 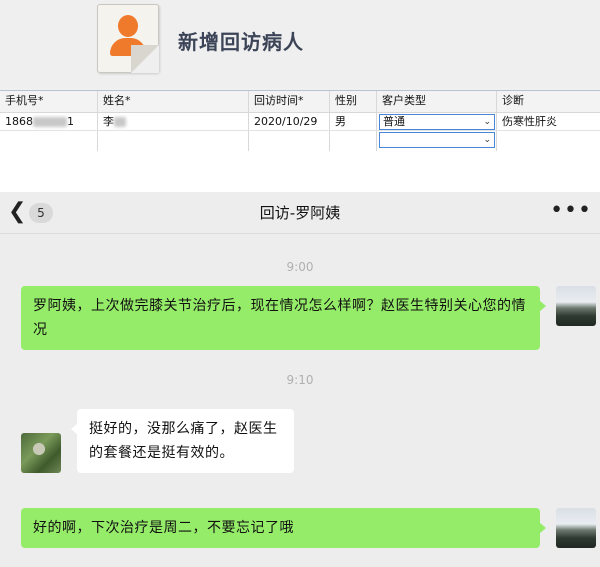 I want to click on customer-type-value: 普通, so click(x=394, y=121).